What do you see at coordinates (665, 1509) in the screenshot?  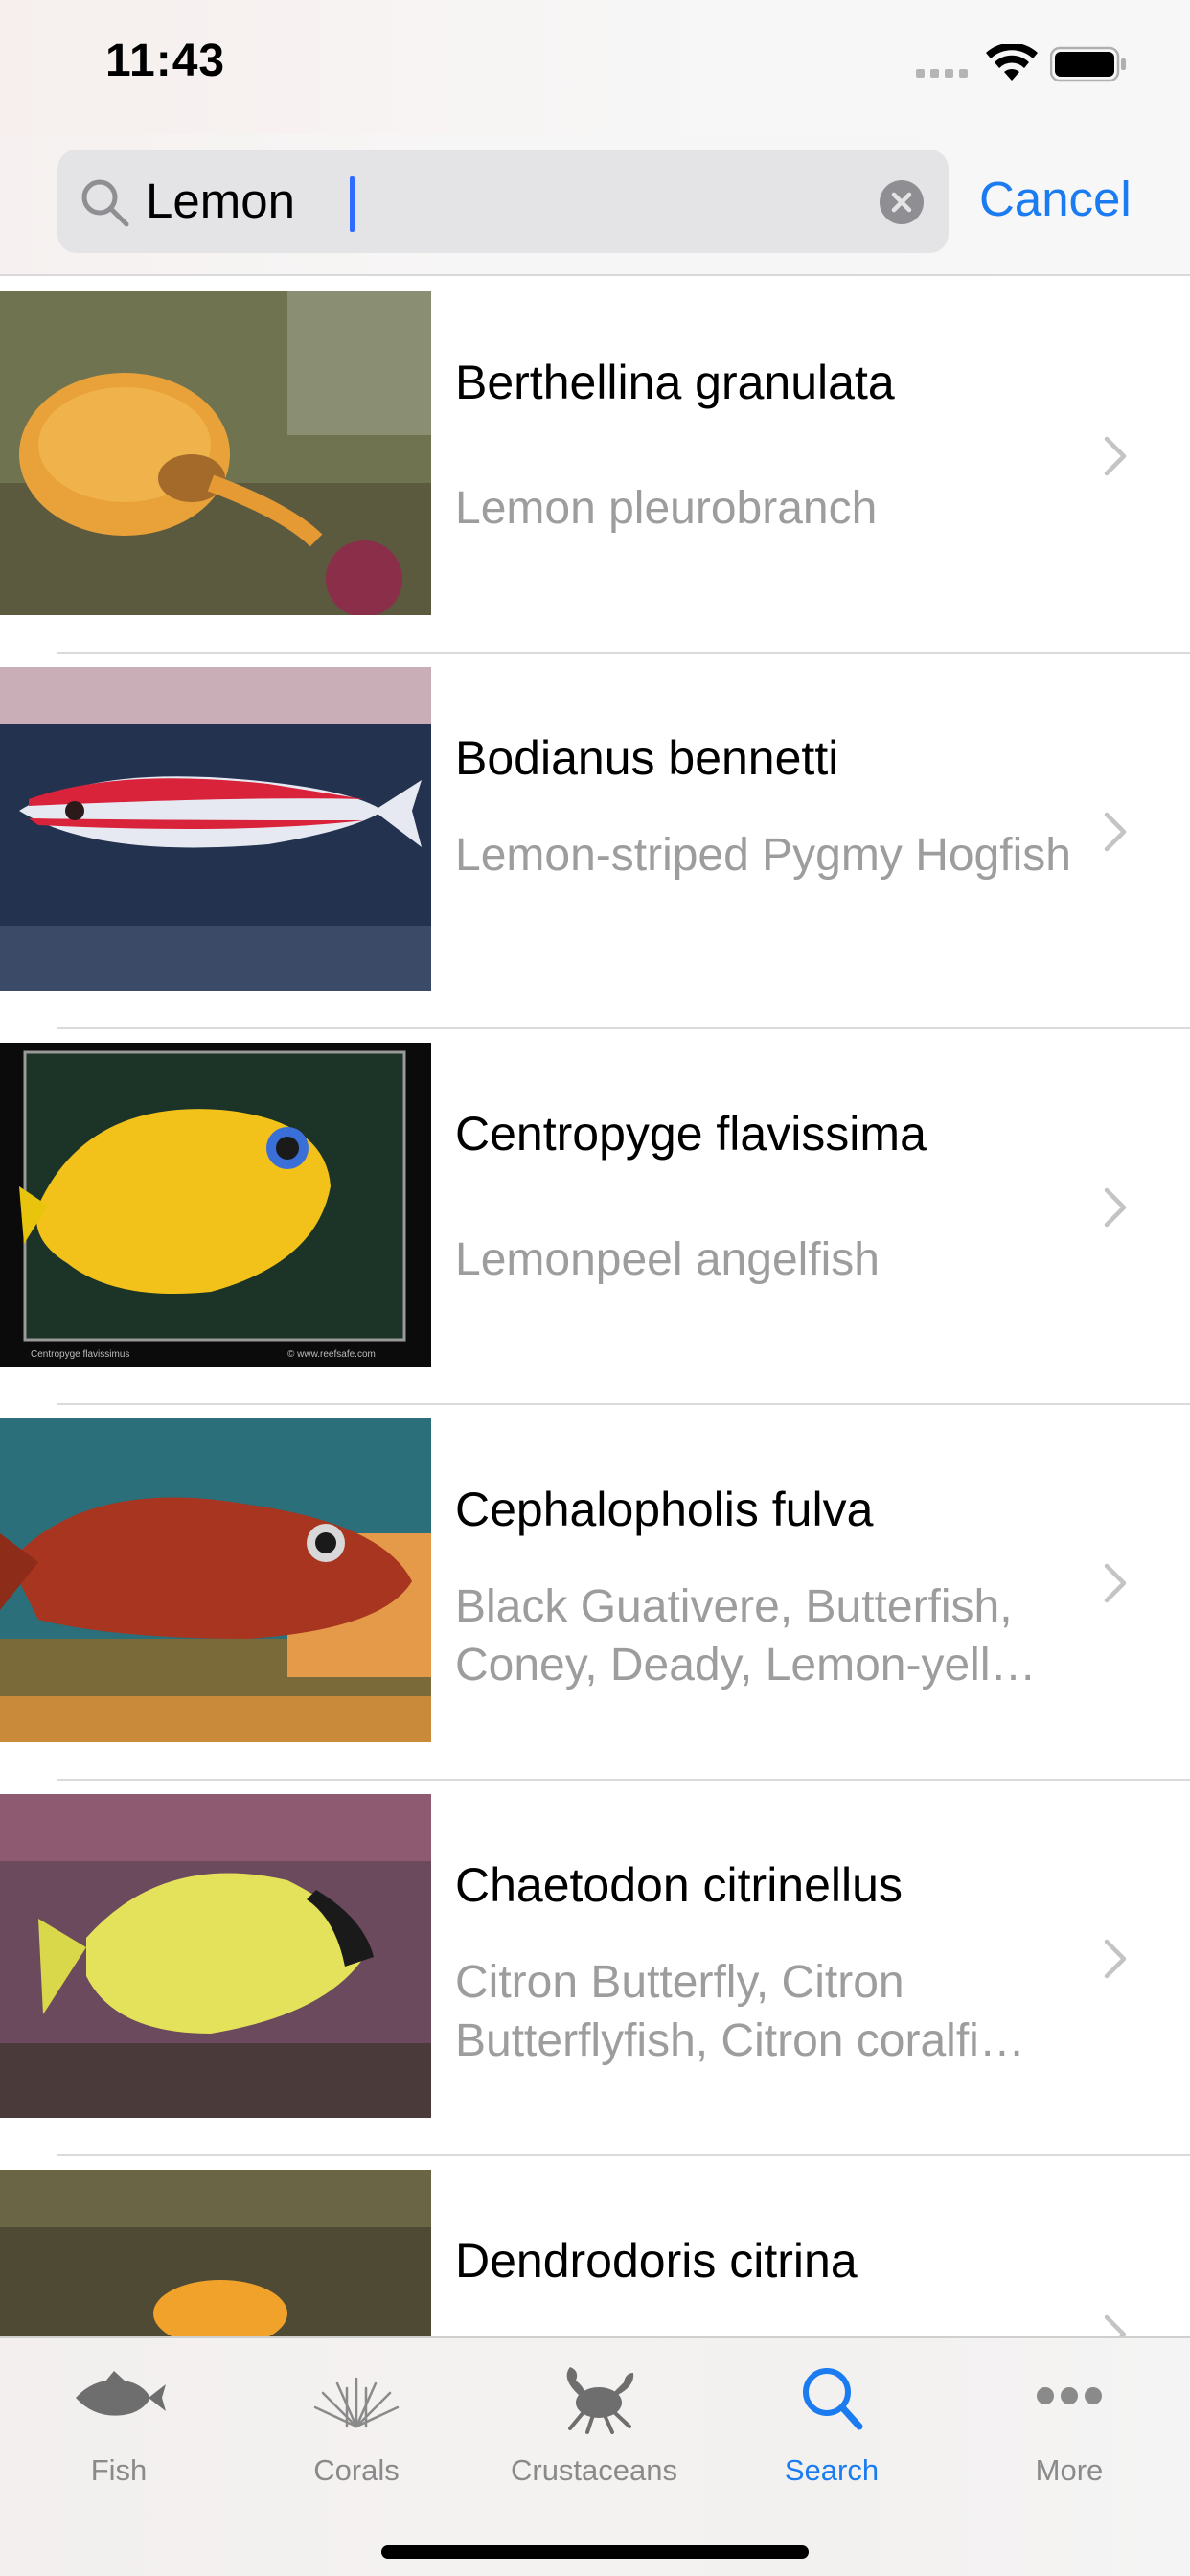 I see `scientific-name: Cephalopholis fulva` at bounding box center [665, 1509].